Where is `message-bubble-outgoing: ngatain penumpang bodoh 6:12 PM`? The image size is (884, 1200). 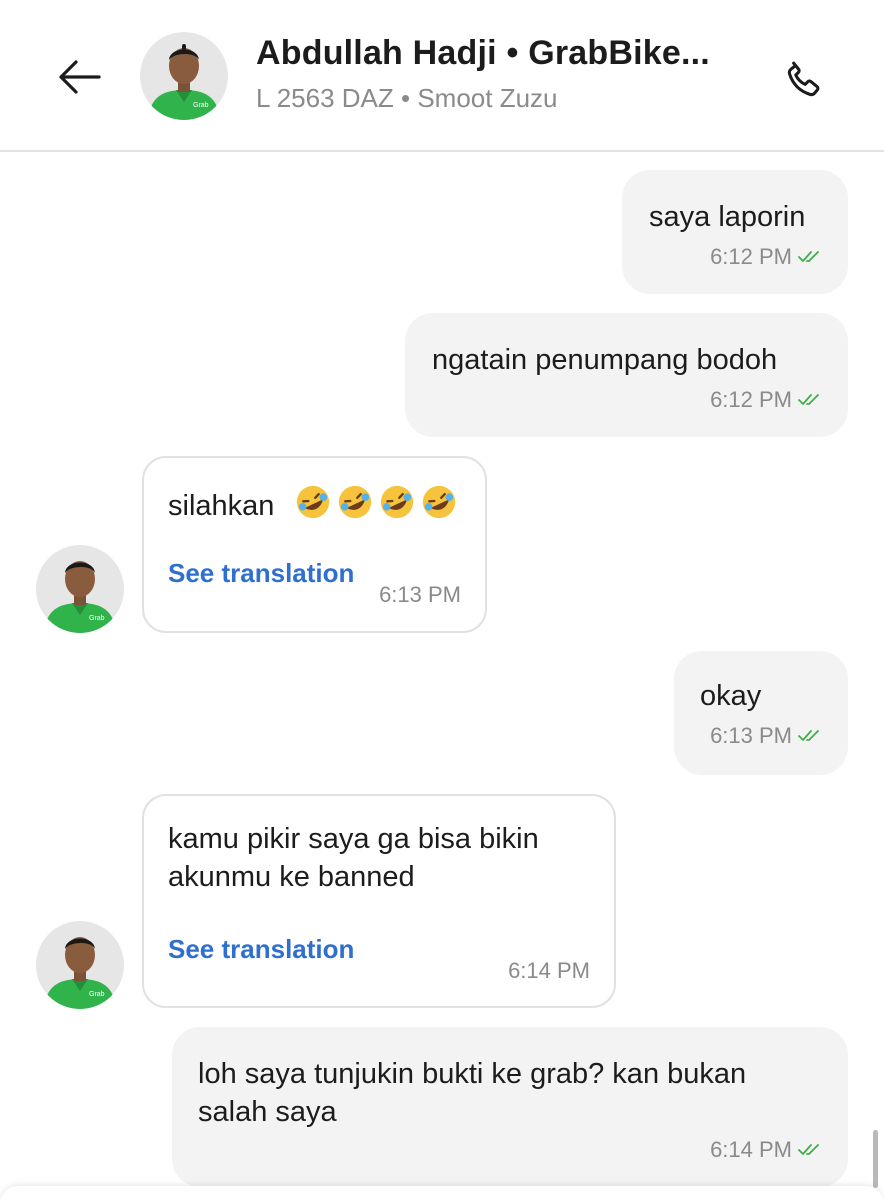
message-bubble-outgoing: ngatain penumpang bodoh 6:12 PM is located at coordinates (626, 375).